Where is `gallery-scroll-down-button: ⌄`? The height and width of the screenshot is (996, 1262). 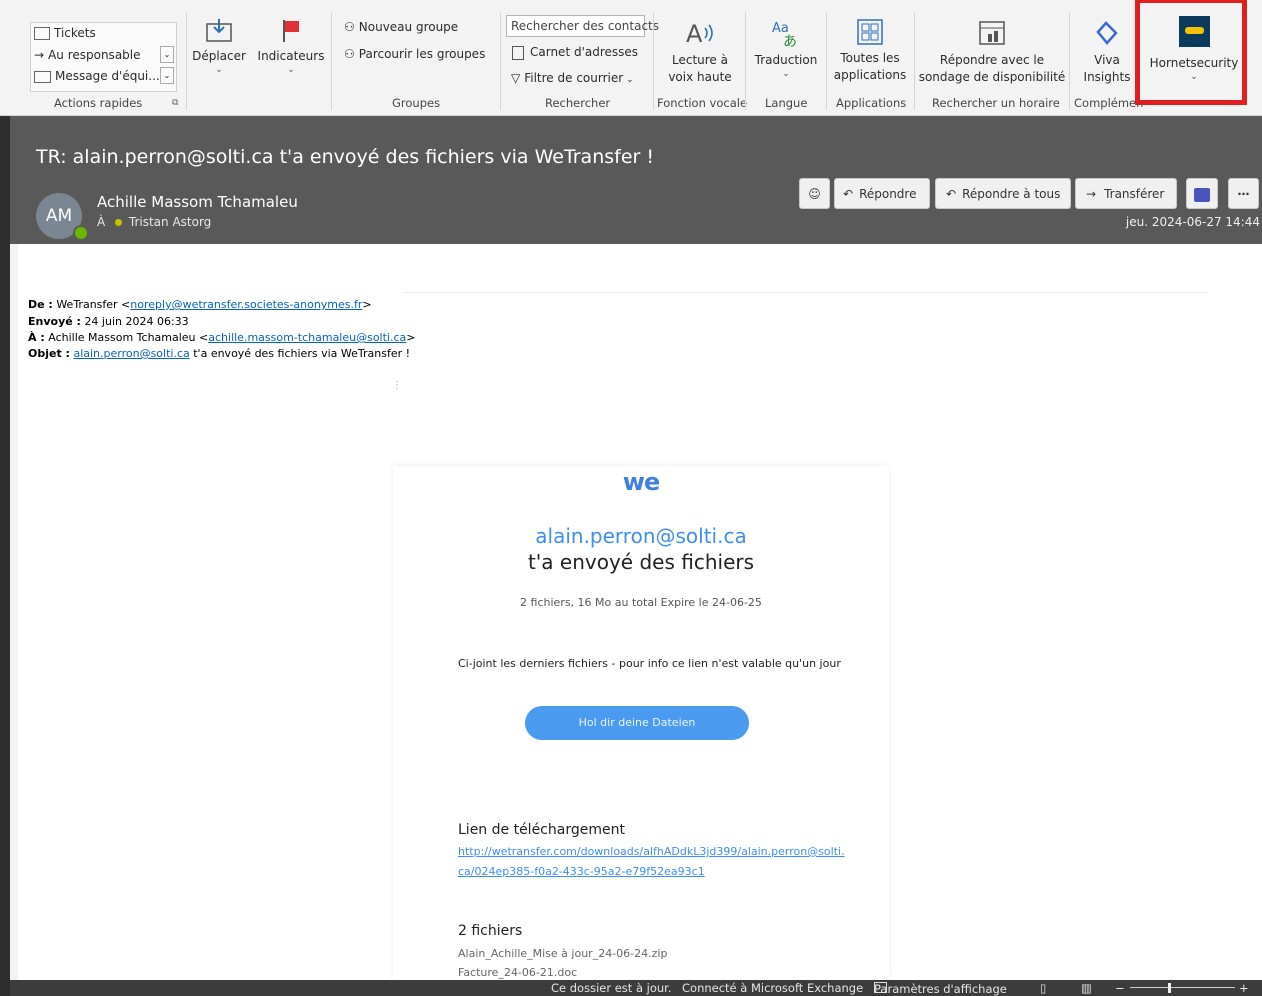
gallery-scroll-down-button: ⌄ is located at coordinates (167, 54).